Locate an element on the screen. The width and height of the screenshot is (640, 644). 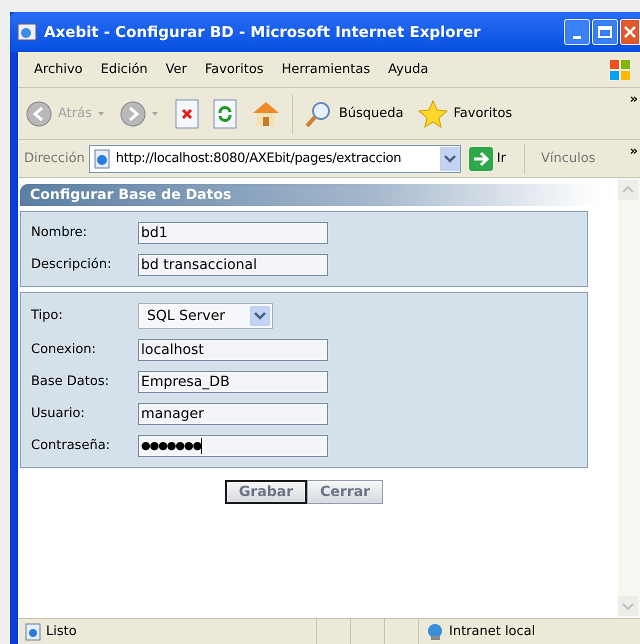
browser-icon is located at coordinates (27, 32).